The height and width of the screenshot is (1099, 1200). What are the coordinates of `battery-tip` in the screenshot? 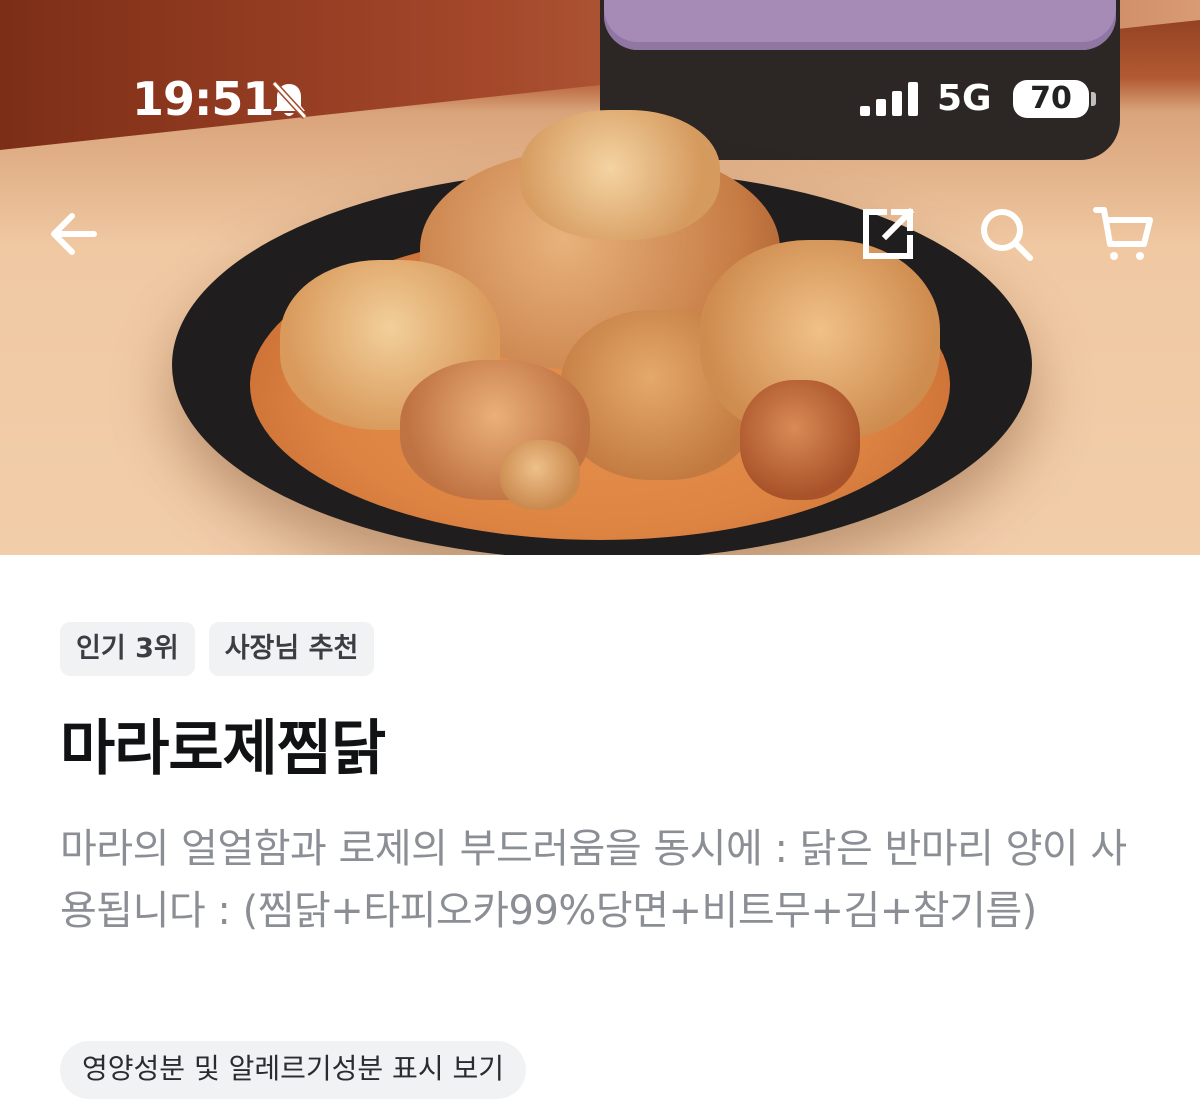 It's located at (1093, 99).